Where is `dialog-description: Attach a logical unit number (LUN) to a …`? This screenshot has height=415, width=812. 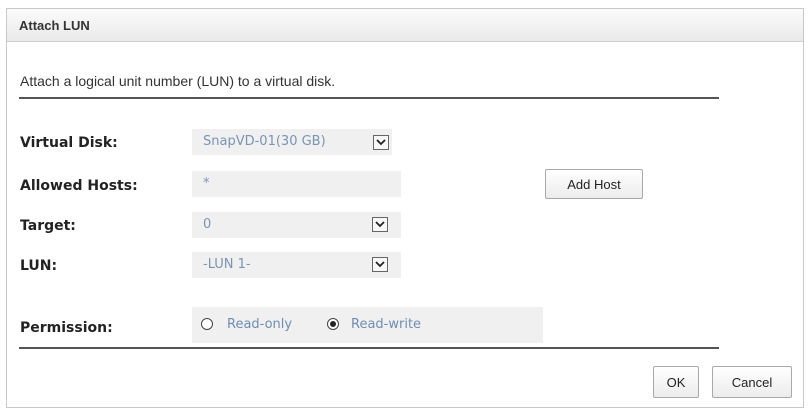
dialog-description: Attach a logical unit number (LUN) to a … is located at coordinates (178, 81).